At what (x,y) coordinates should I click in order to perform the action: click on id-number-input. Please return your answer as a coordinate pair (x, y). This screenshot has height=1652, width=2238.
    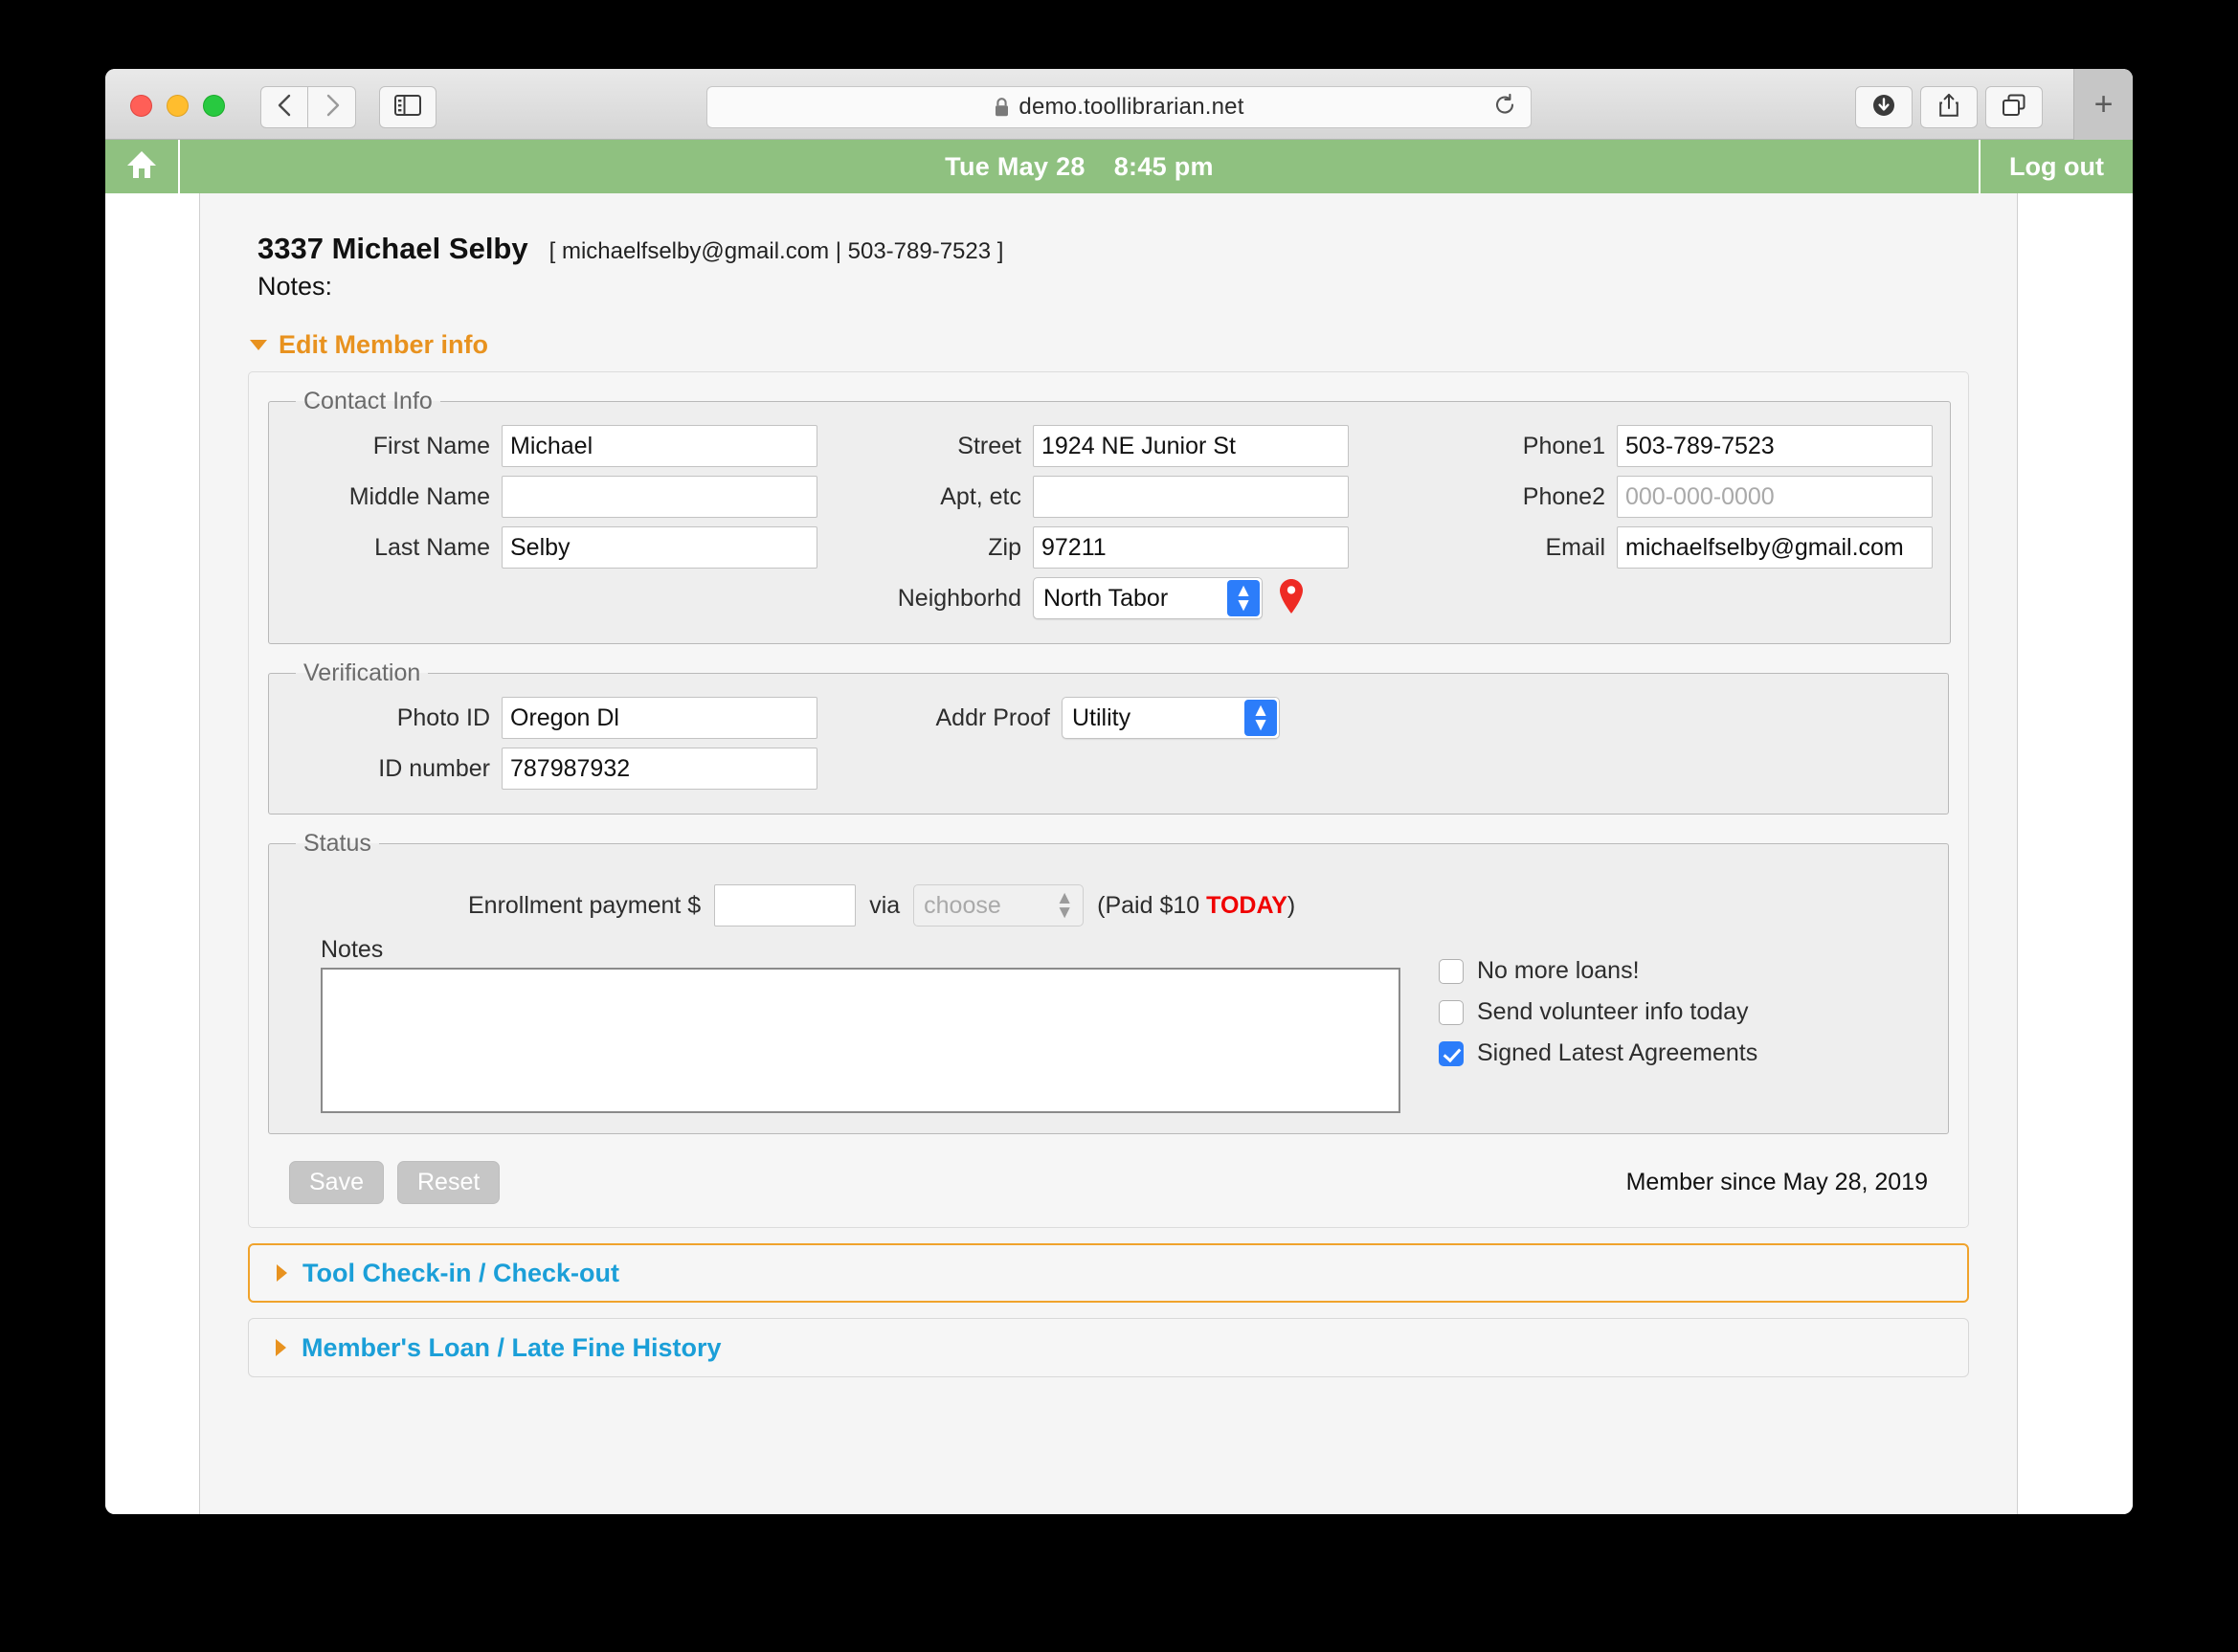
    Looking at the image, I should click on (660, 769).